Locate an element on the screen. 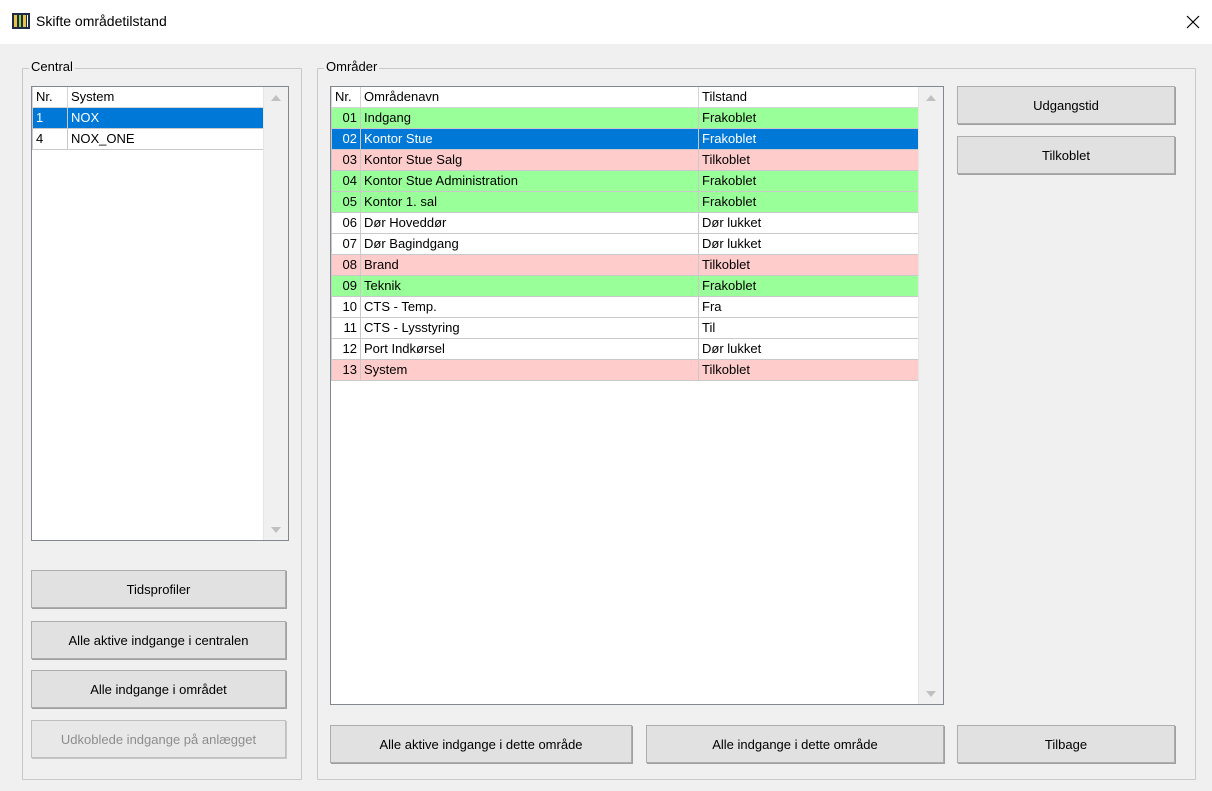  tilbage-button: Tilbage is located at coordinates (1066, 744).